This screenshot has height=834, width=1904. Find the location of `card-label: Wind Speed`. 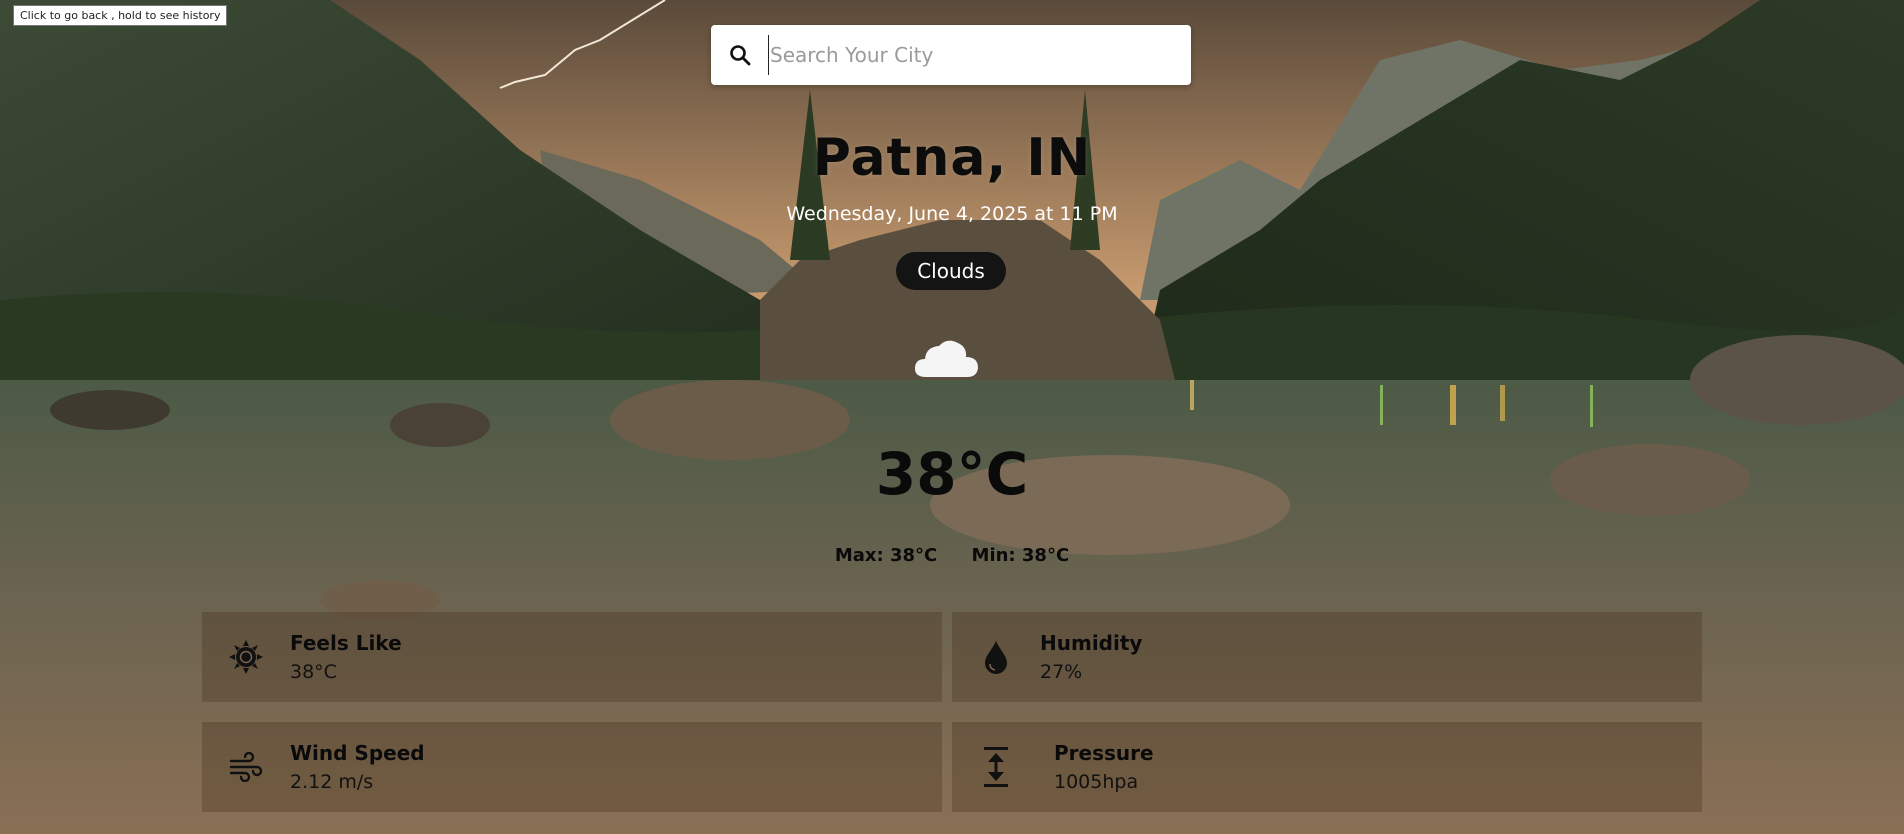

card-label: Wind Speed is located at coordinates (357, 753).